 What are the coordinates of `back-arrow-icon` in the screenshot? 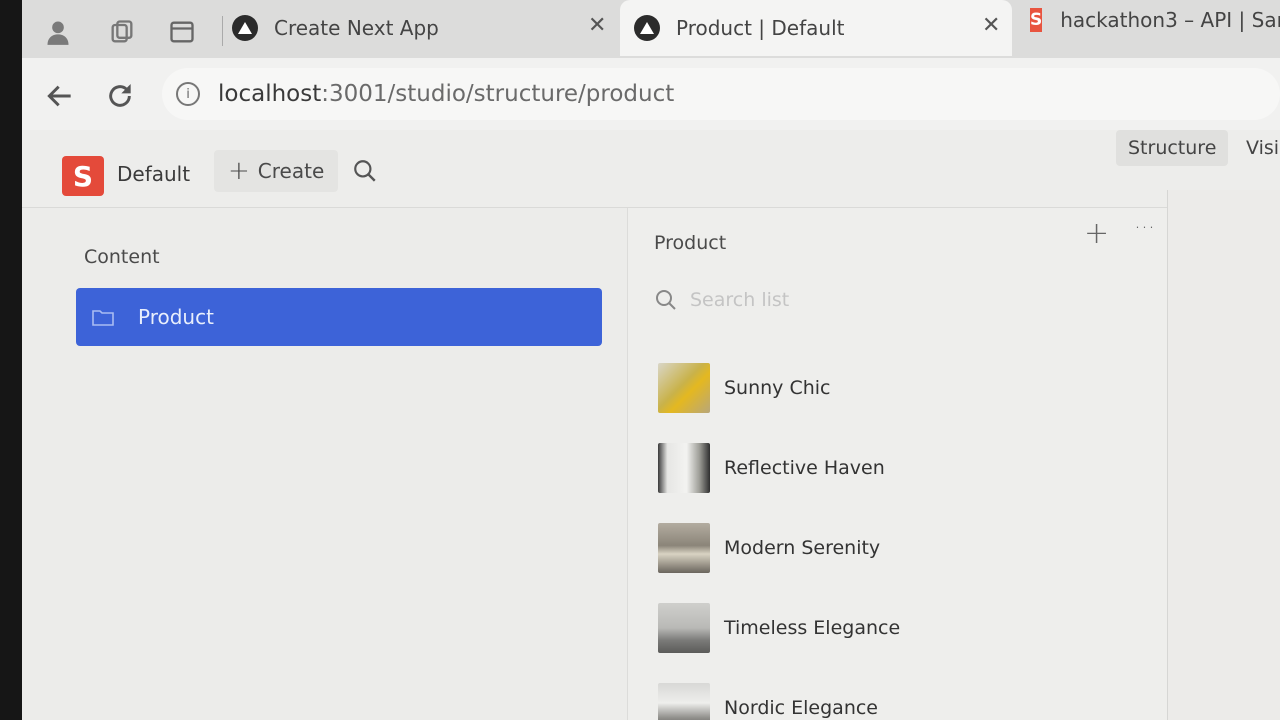 It's located at (60, 96).